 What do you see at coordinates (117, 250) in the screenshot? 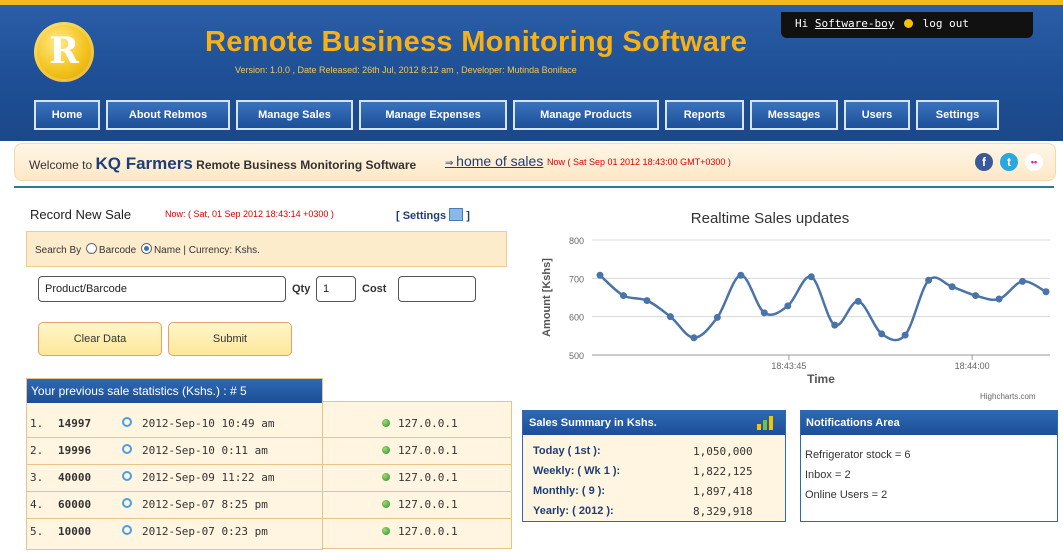
I see `barcode-label: Barcode` at bounding box center [117, 250].